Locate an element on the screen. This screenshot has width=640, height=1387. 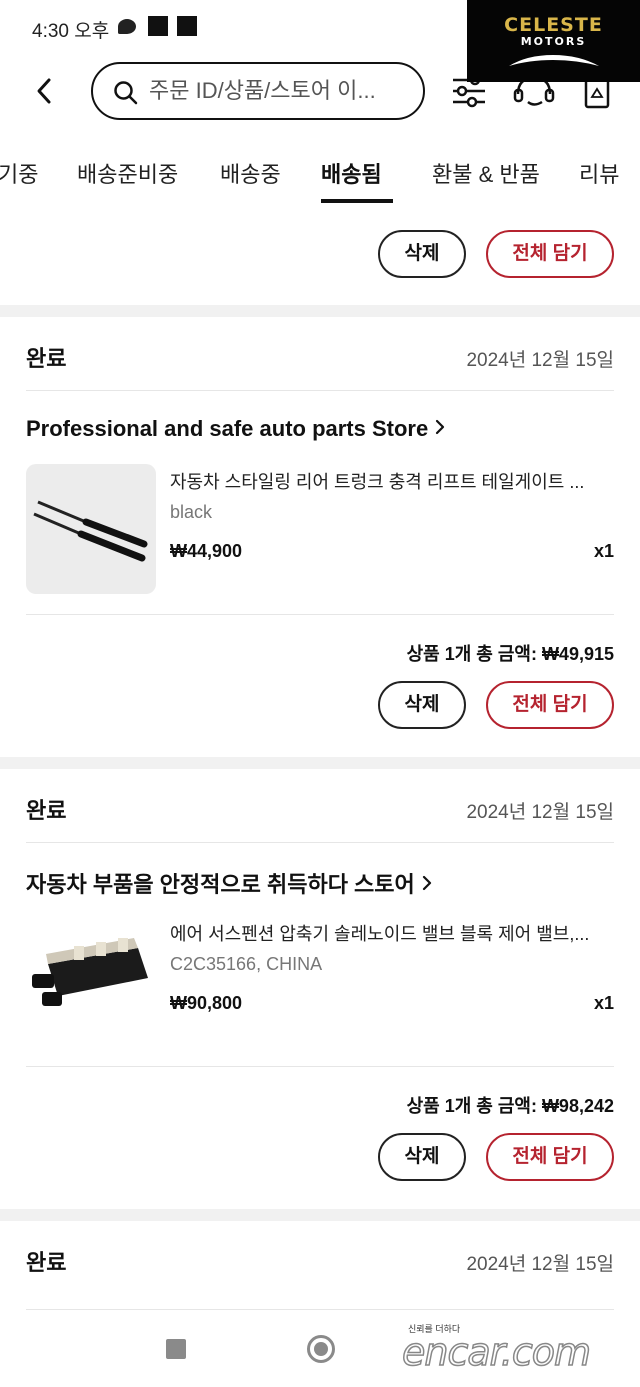
back-button is located at coordinates (45, 91).